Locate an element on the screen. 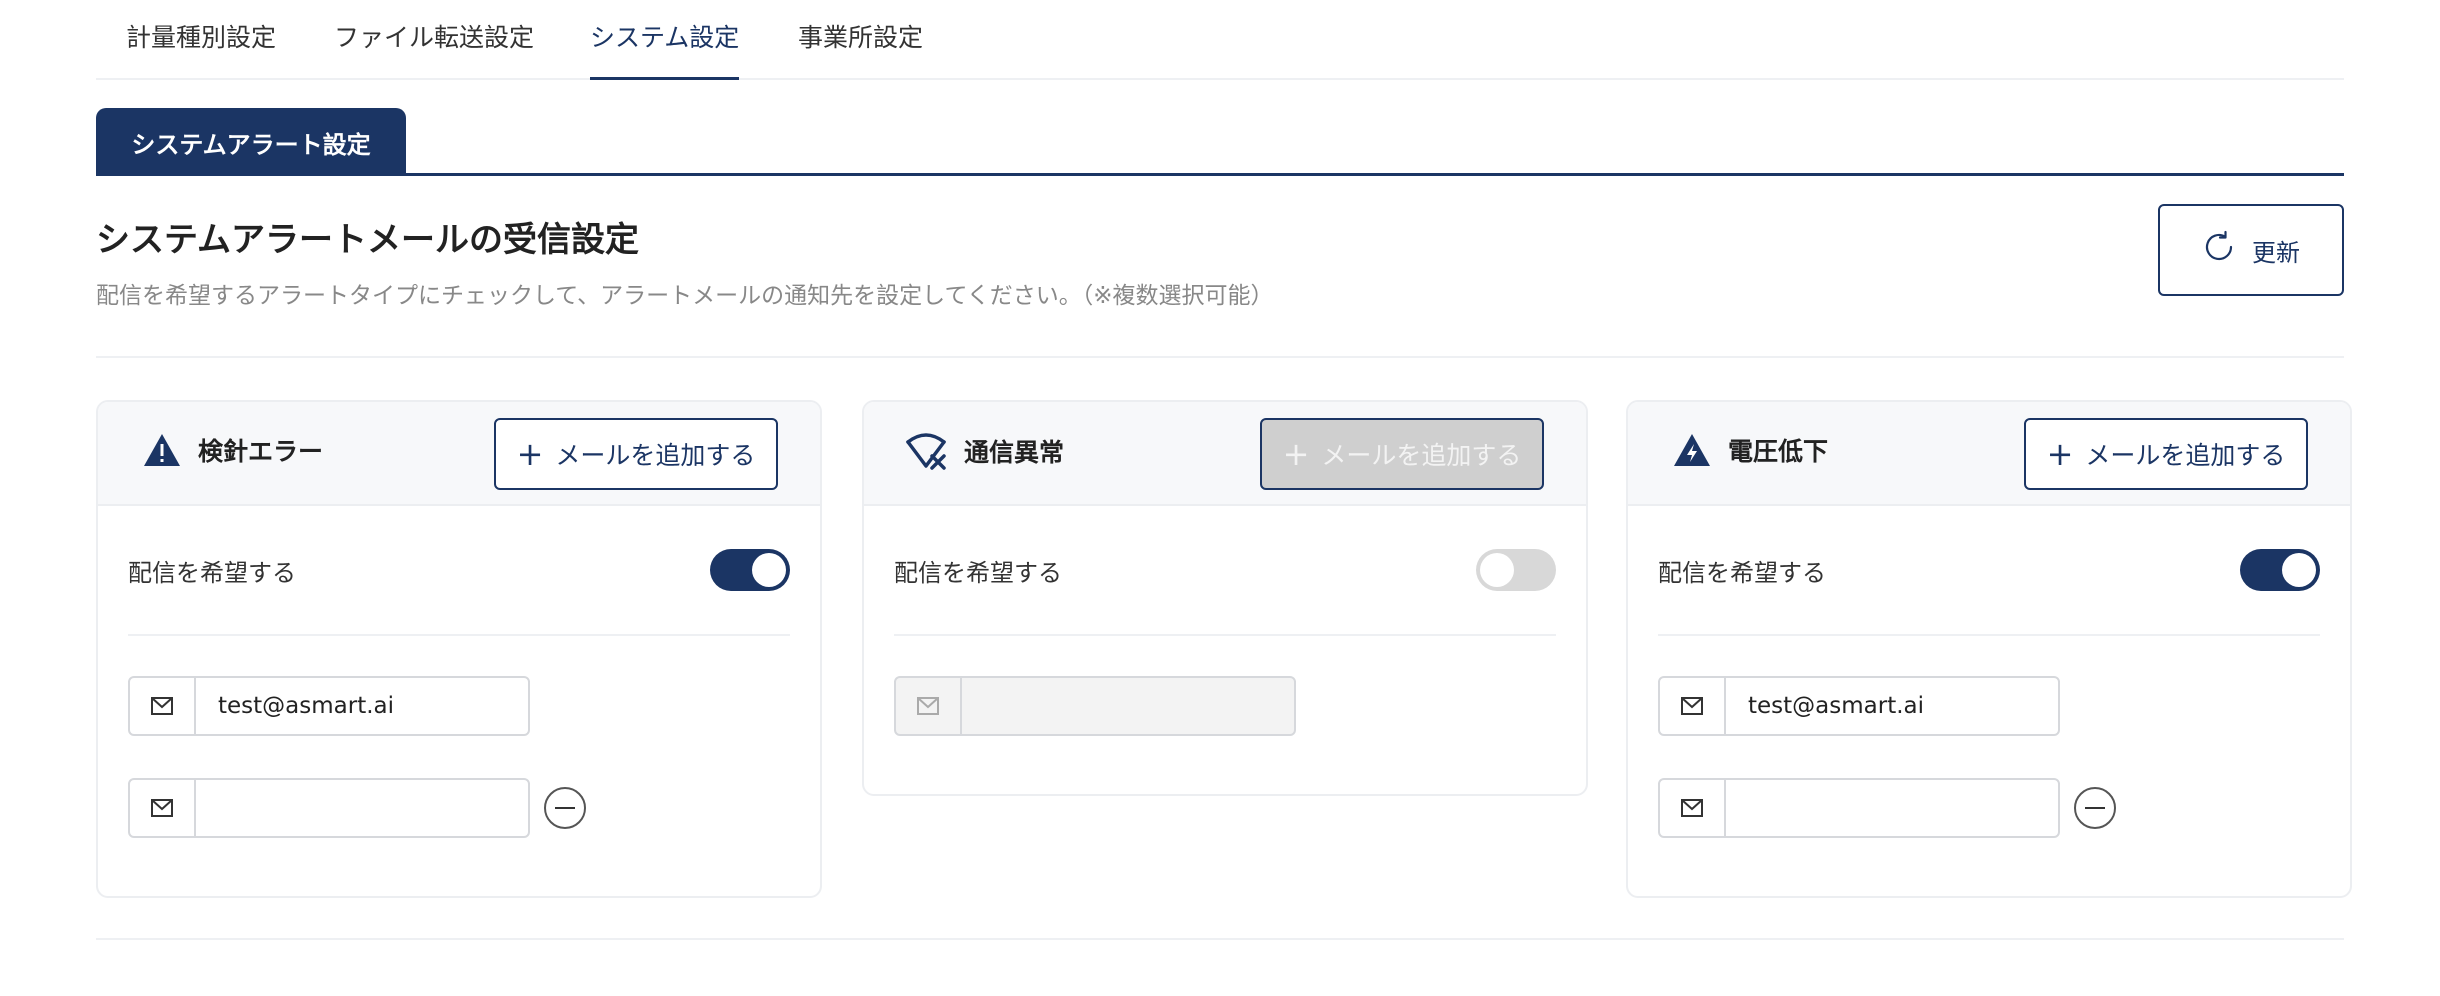  alert-card-meter-reading-error: 検針エラー + メールを追加する 配信を希望する is located at coordinates (459, 649).